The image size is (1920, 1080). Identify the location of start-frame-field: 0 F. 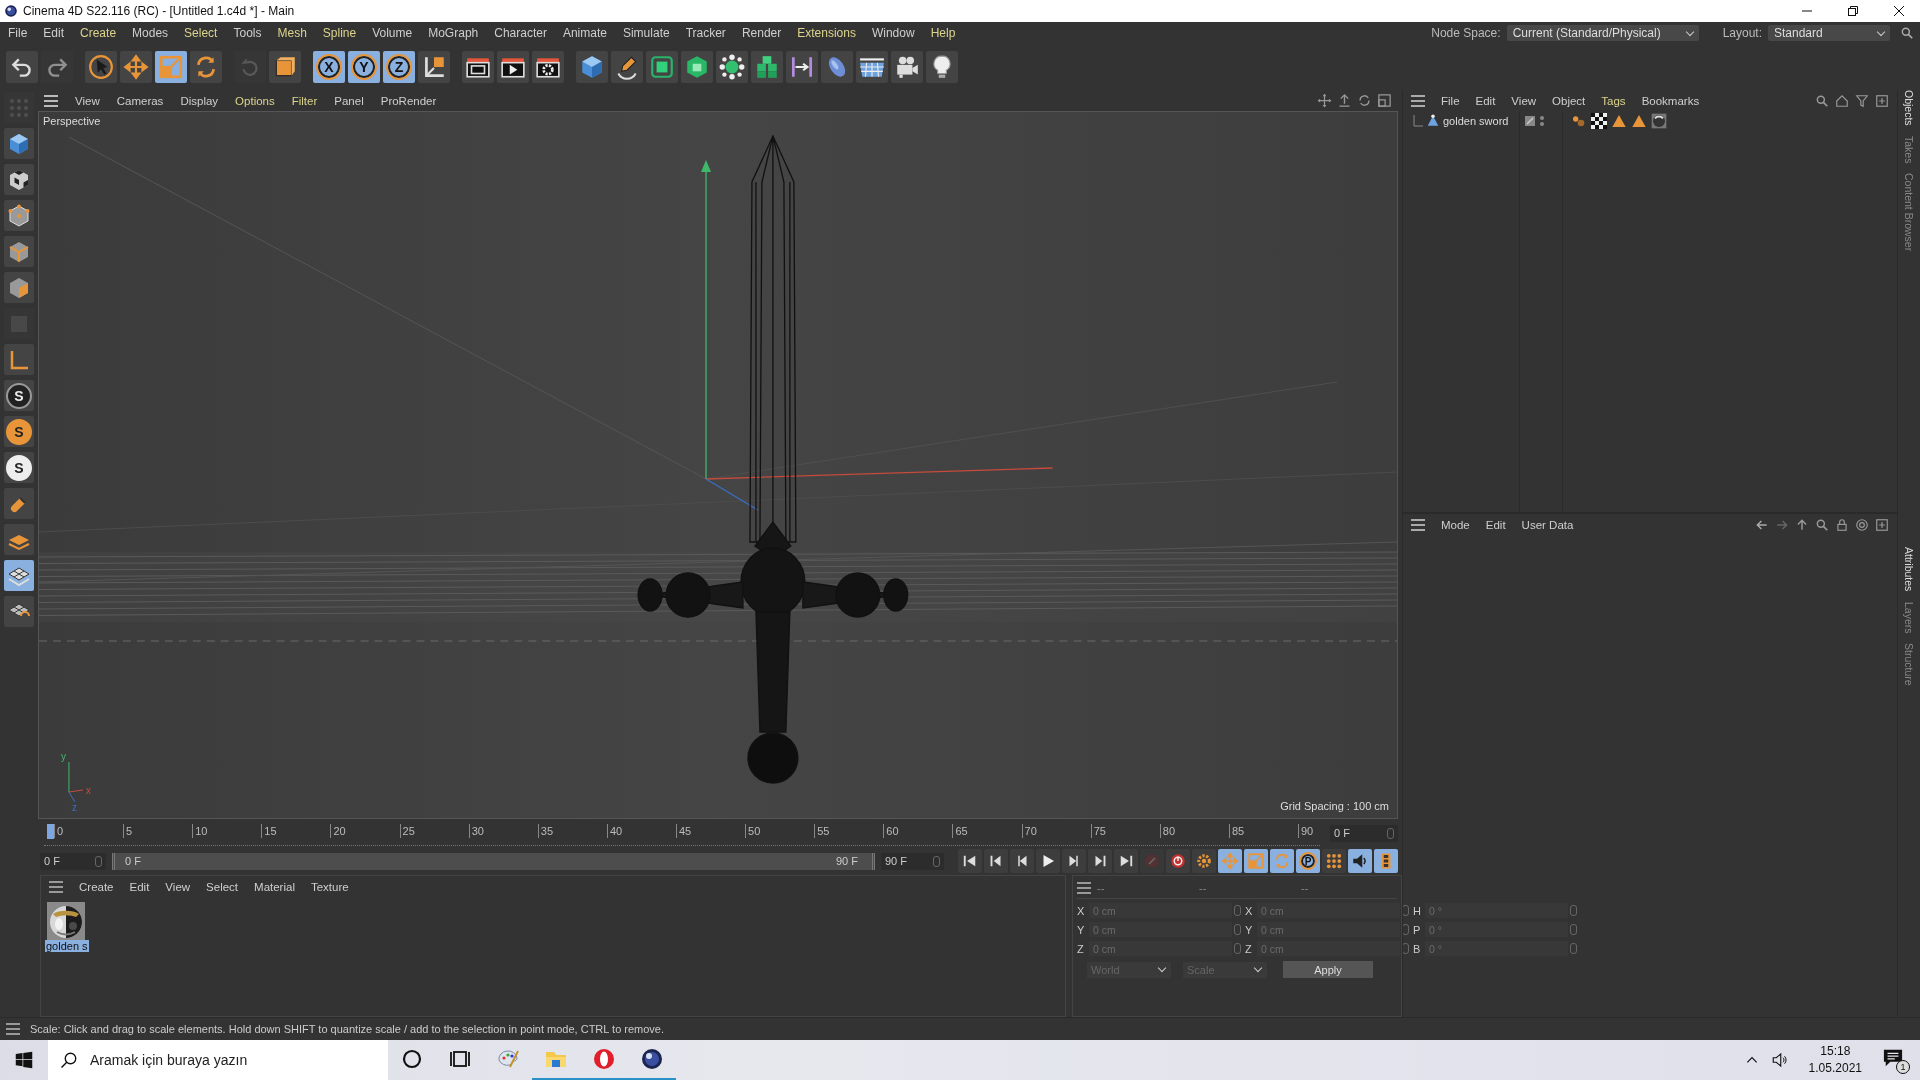
(73, 861).